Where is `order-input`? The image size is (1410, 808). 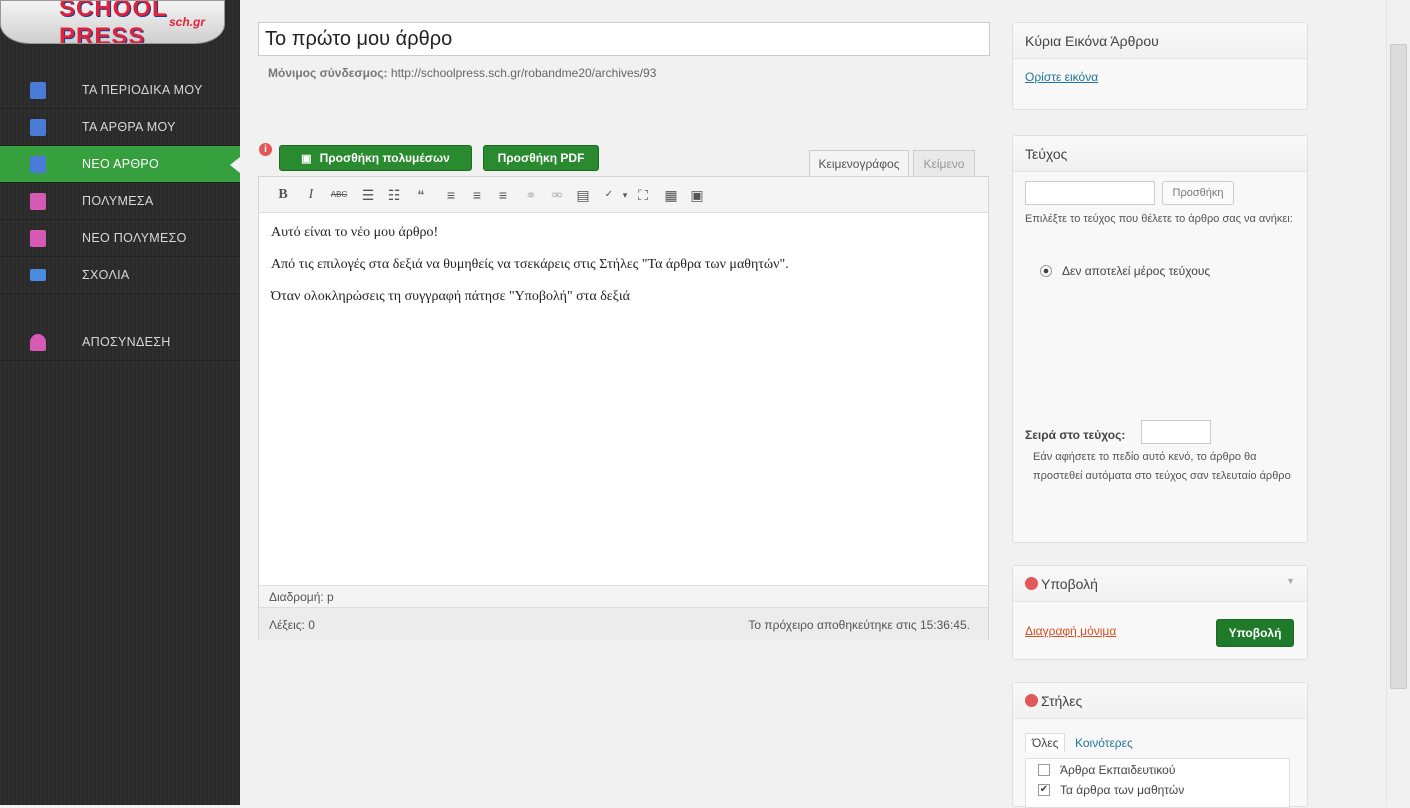 order-input is located at coordinates (1176, 432).